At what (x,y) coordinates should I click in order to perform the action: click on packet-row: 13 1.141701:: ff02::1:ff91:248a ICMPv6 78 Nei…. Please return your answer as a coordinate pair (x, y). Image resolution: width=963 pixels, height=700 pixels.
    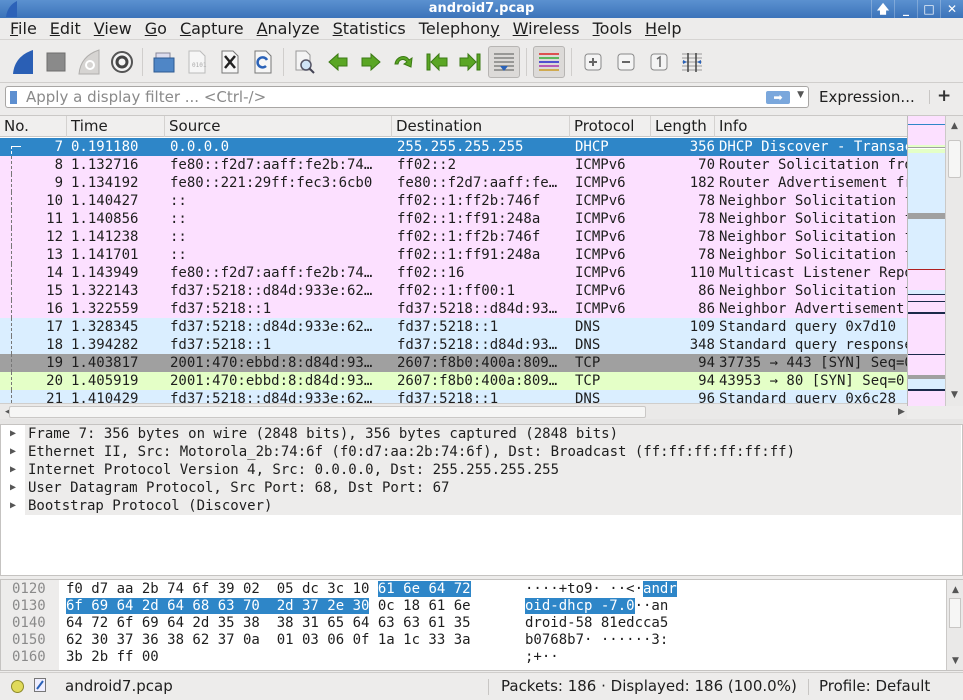
    Looking at the image, I should click on (453, 255).